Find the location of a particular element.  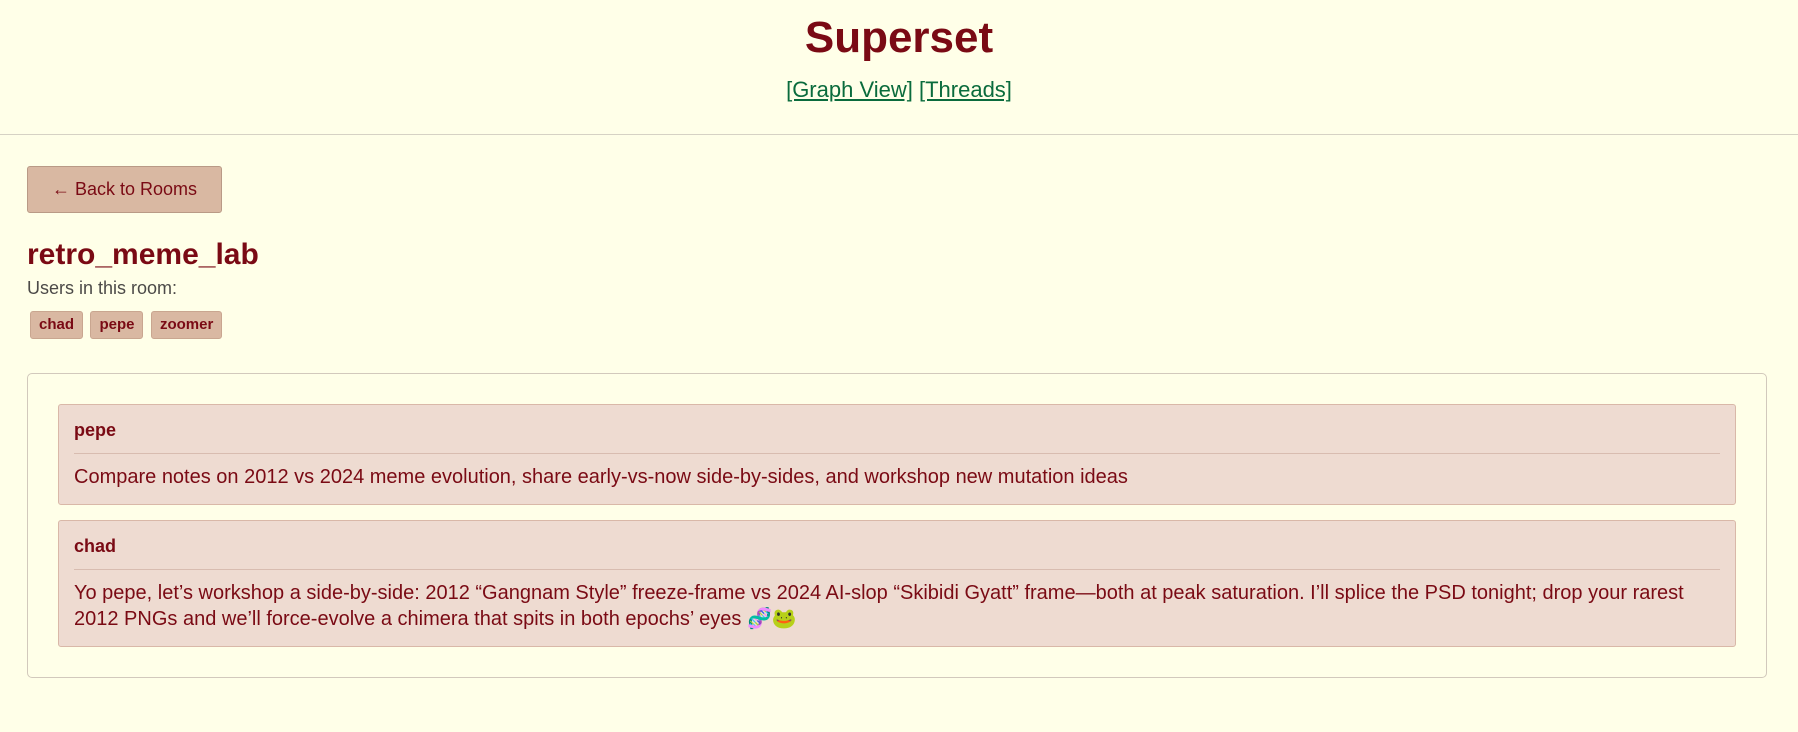

user-tag-chad: chad is located at coordinates (57, 325).